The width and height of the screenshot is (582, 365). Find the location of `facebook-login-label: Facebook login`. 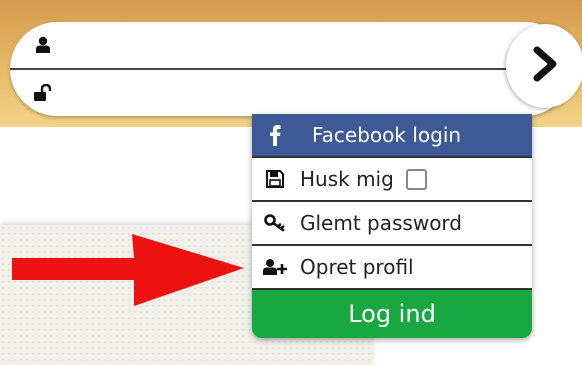

facebook-login-label: Facebook login is located at coordinates (387, 135).